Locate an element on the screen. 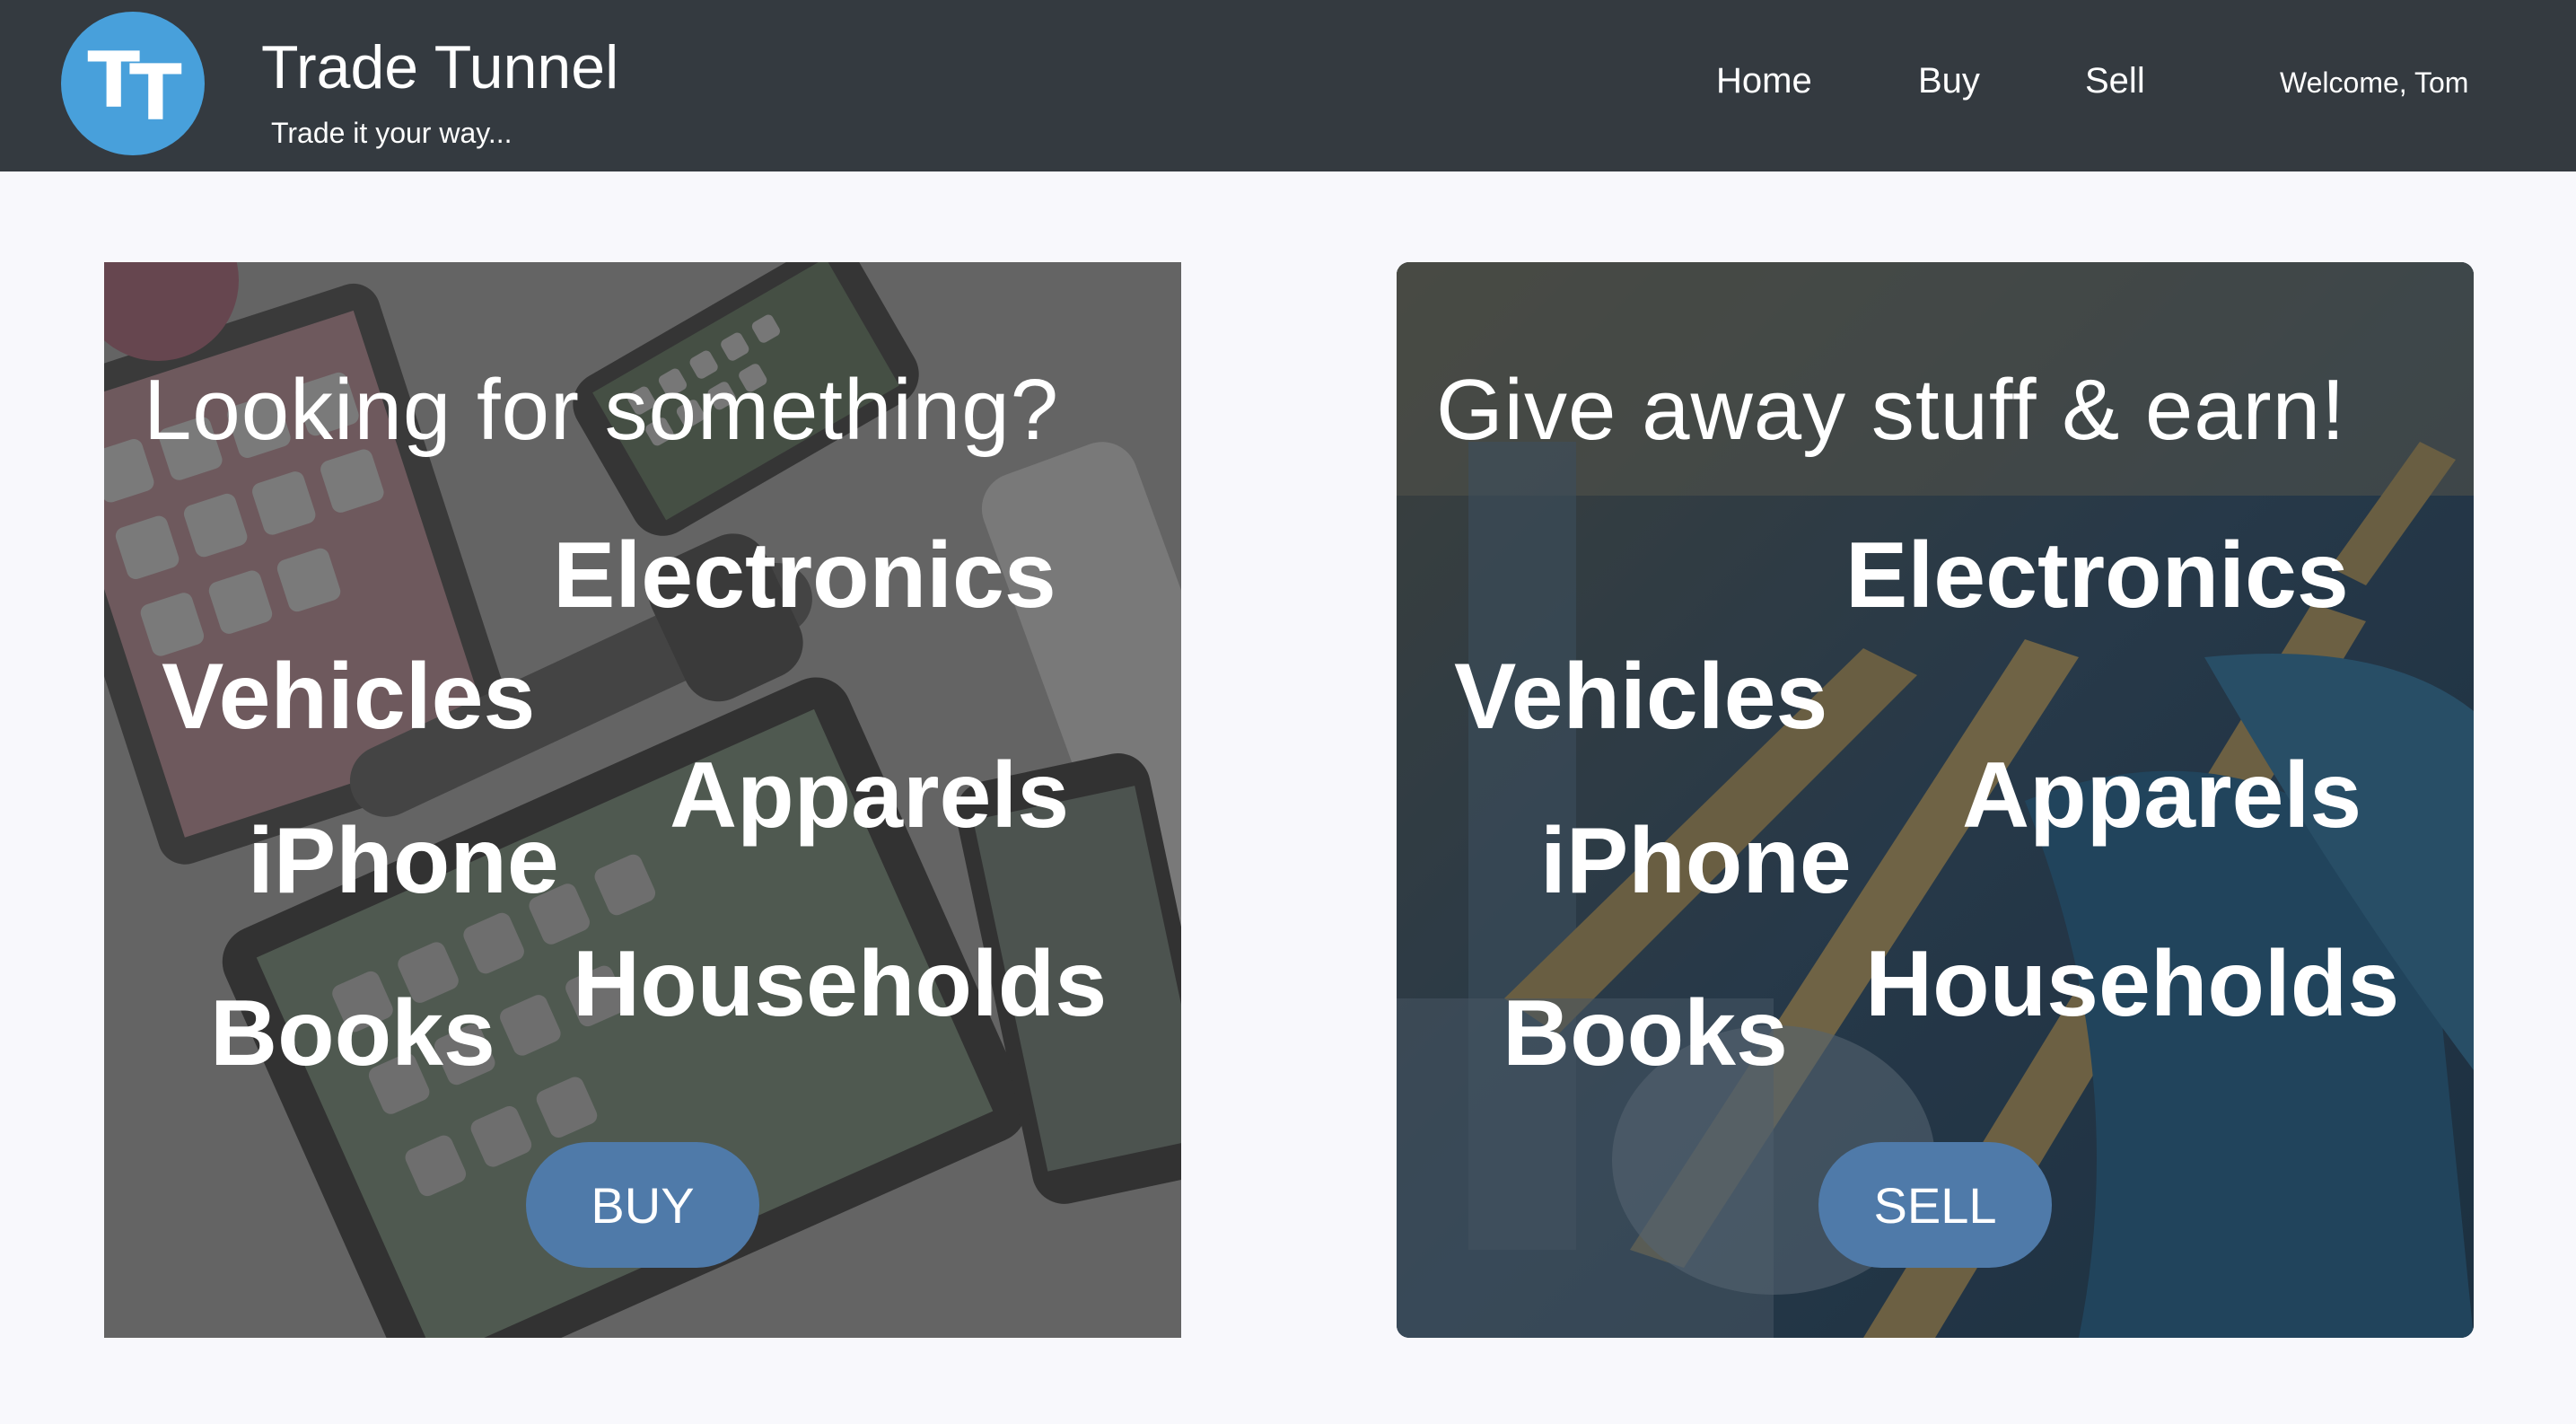 Image resolution: width=2576 pixels, height=1424 pixels. brand-title: Trade Tunnel is located at coordinates (439, 67).